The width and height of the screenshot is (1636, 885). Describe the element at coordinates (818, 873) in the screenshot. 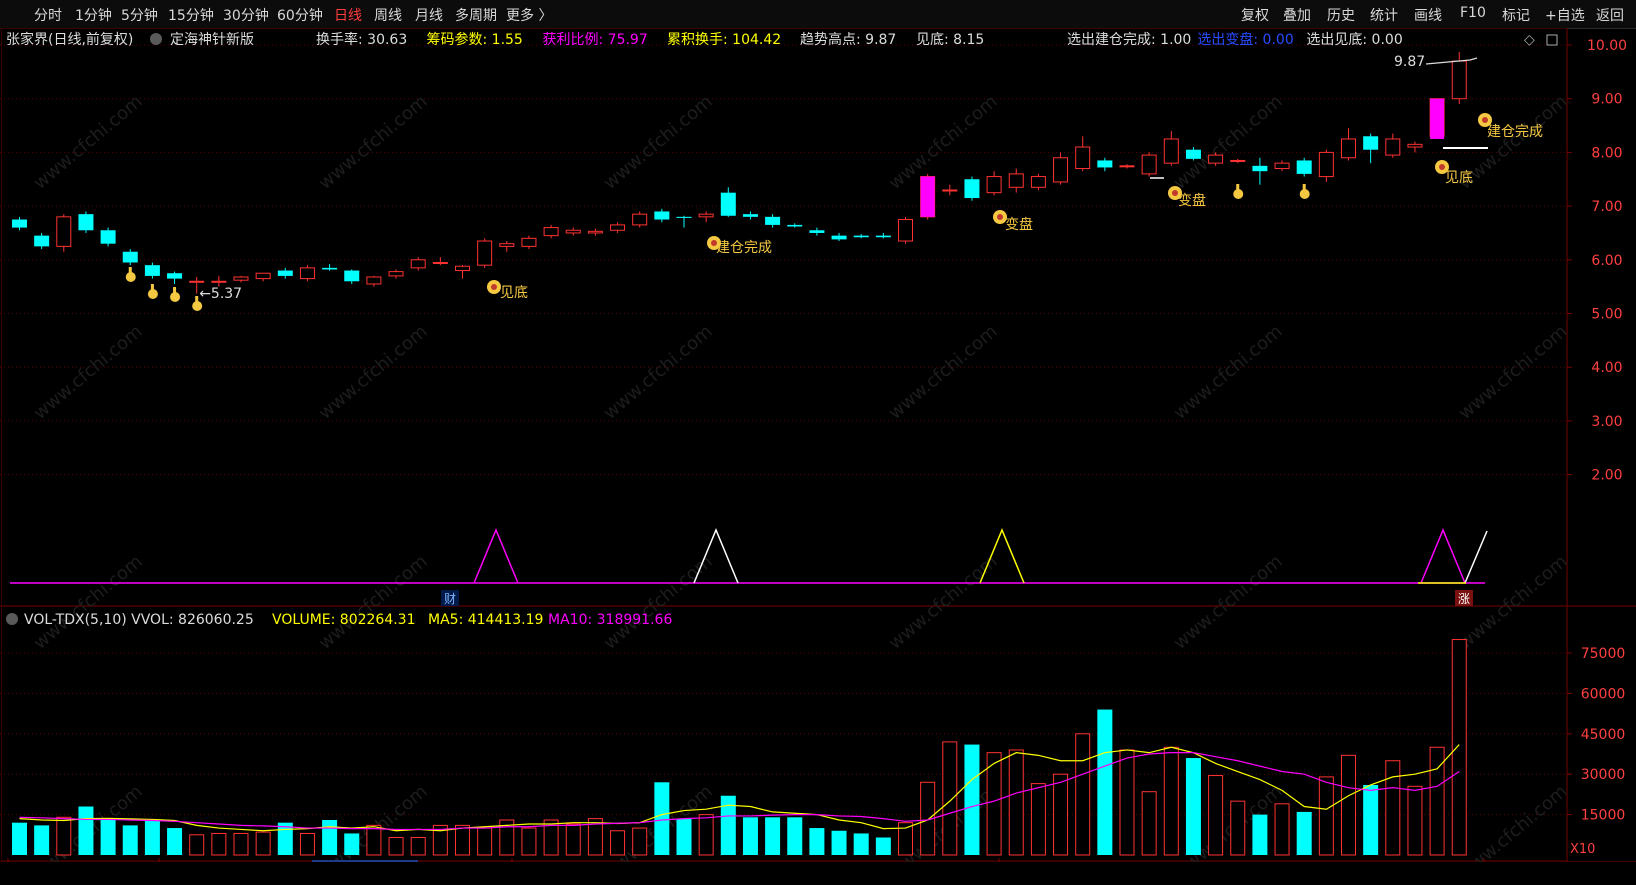

I see `date-axis-bar` at that location.